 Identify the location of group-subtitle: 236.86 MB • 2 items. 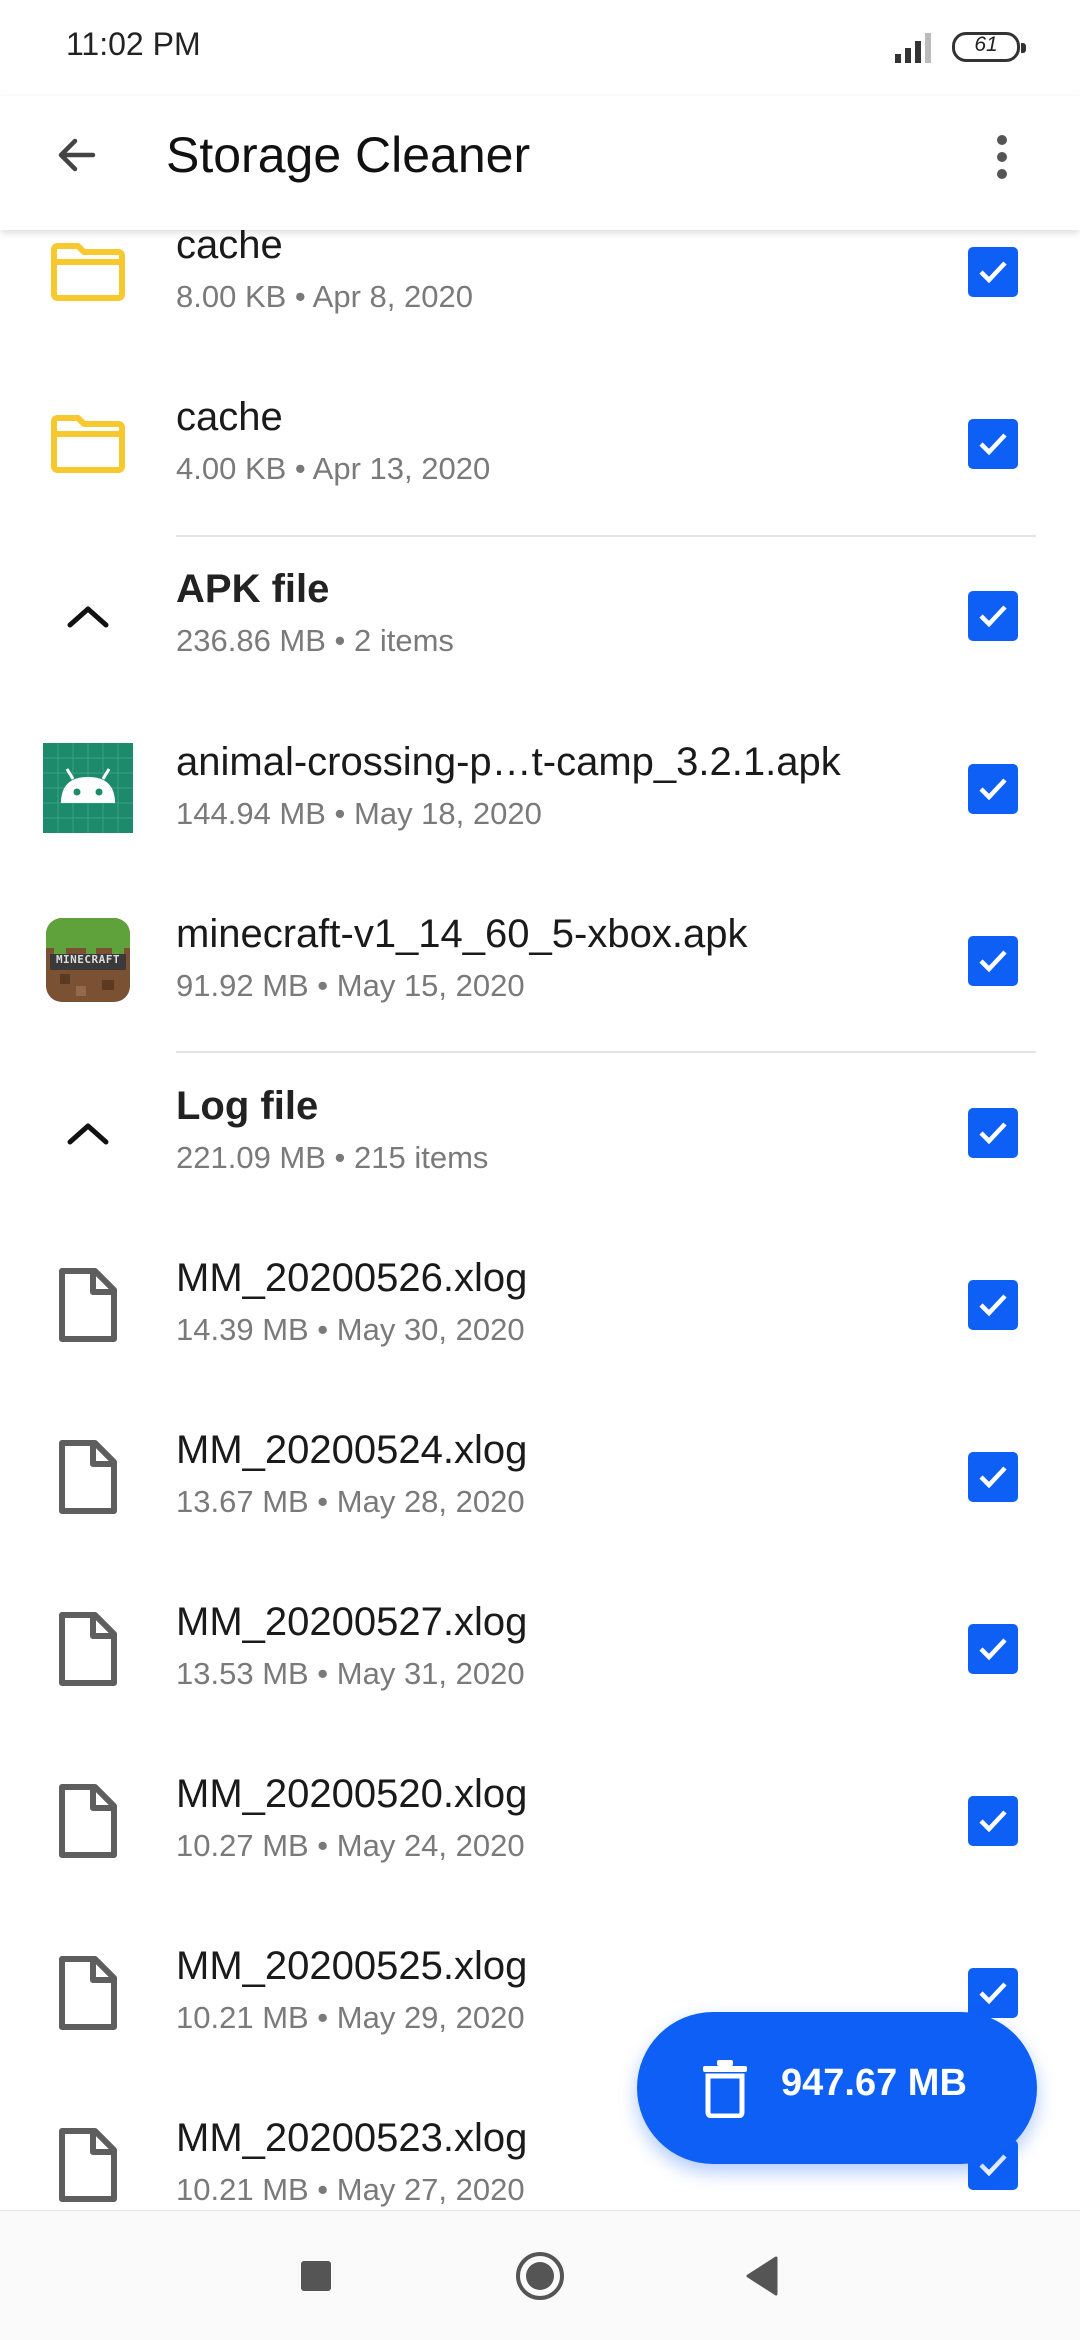
(315, 640).